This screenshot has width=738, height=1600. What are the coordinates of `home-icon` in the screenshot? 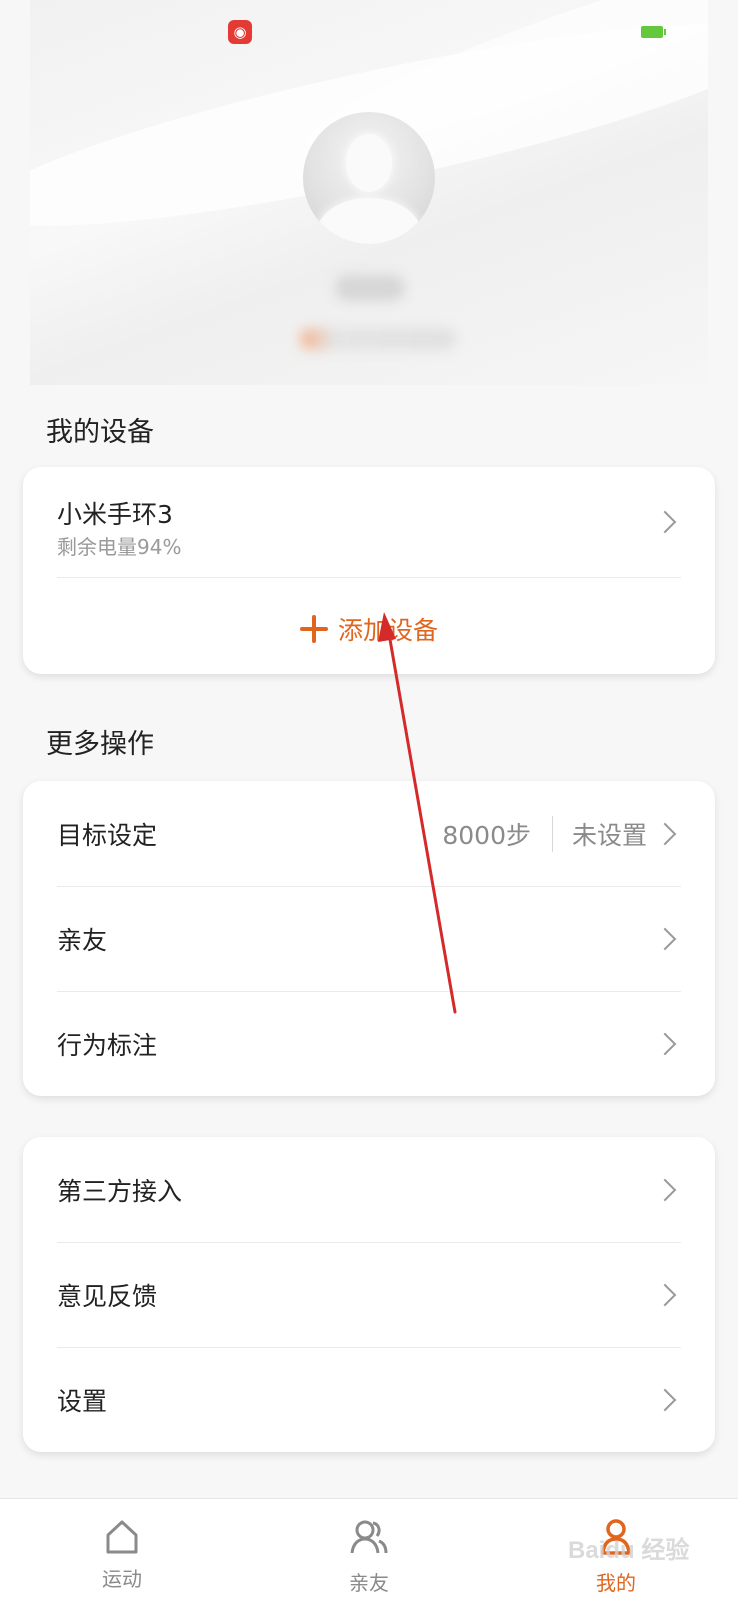 It's located at (122, 1537).